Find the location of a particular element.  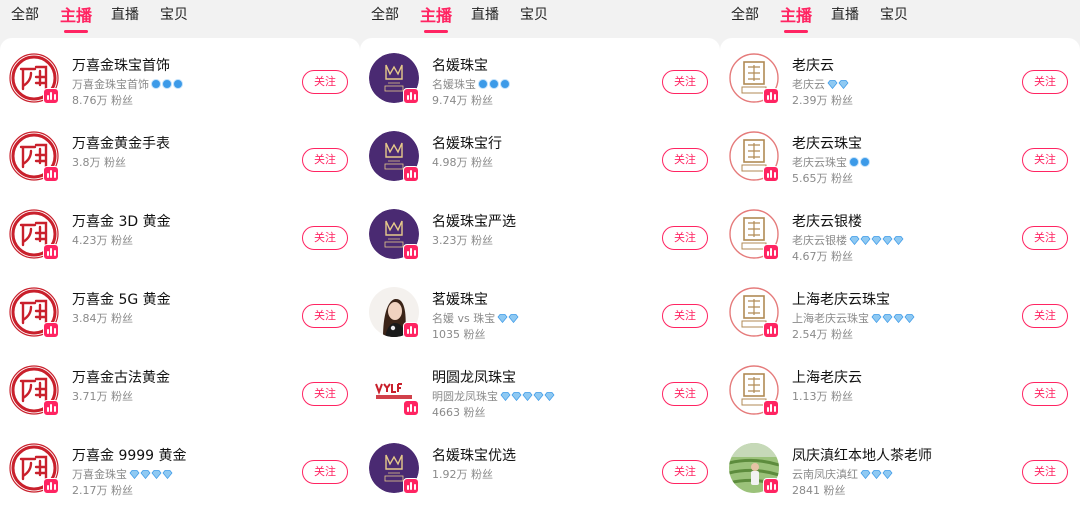

anchor-row: 名媛珠宝 名媛珠宝 9.74万 粉丝 关注 is located at coordinates (540, 77).